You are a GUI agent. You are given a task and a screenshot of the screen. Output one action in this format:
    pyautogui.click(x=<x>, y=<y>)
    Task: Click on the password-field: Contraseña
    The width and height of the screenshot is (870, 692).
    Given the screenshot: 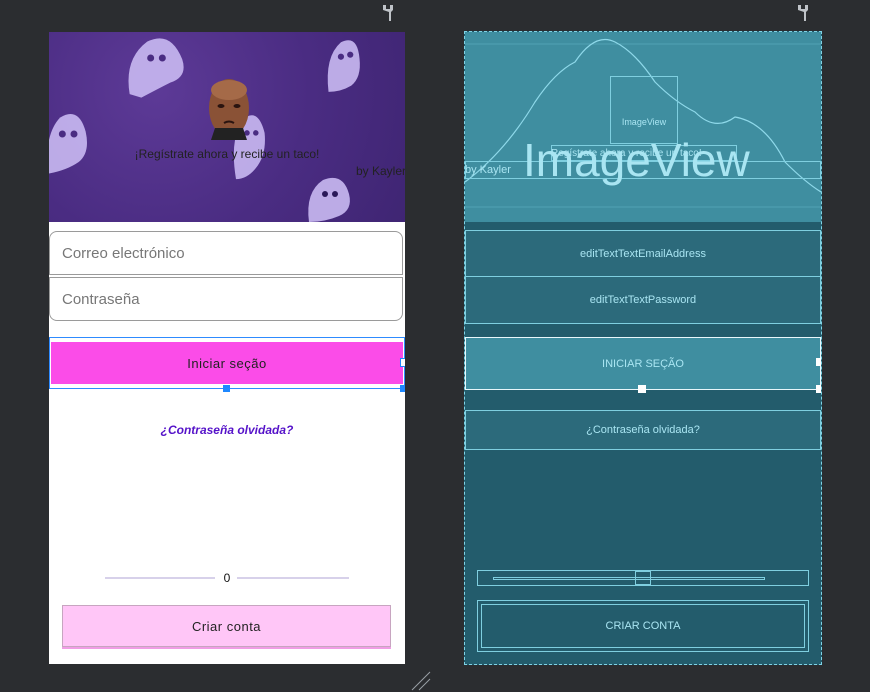 What is the action you would take?
    pyautogui.click(x=226, y=299)
    